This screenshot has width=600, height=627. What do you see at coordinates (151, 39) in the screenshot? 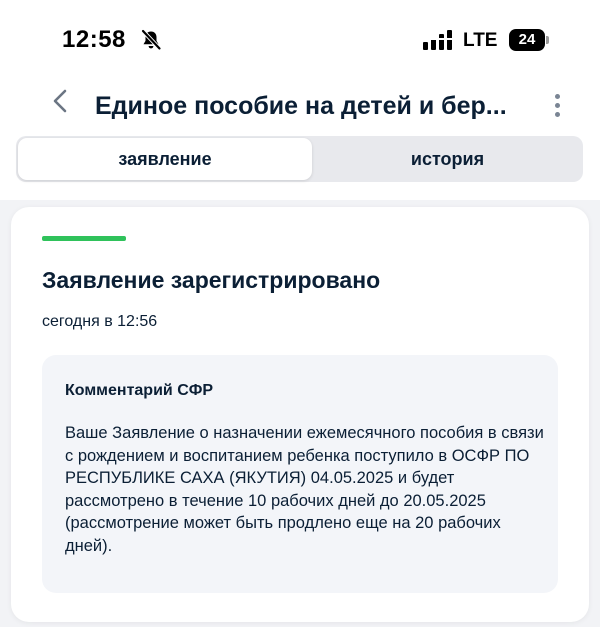
I see `bell-muted-icon` at bounding box center [151, 39].